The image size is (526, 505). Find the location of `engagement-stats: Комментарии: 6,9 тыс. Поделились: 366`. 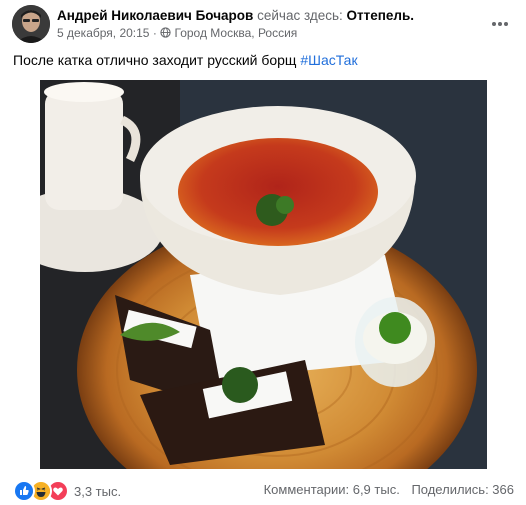

engagement-stats: Комментарии: 6,9 тыс. Поделились: 366 is located at coordinates (385, 489).